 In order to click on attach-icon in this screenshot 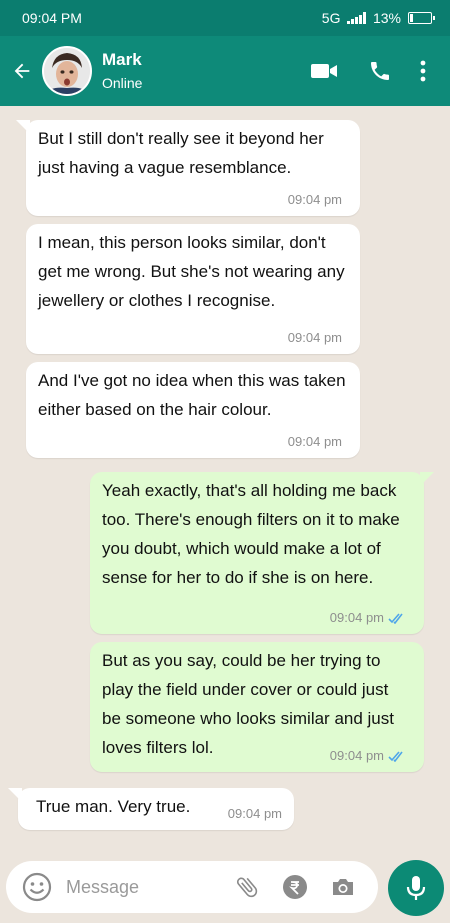, I will do `click(247, 887)`.